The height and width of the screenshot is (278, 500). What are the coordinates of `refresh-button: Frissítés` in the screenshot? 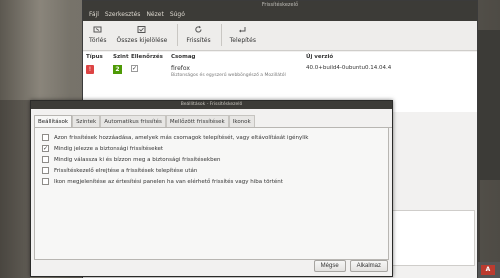 It's located at (198, 34).